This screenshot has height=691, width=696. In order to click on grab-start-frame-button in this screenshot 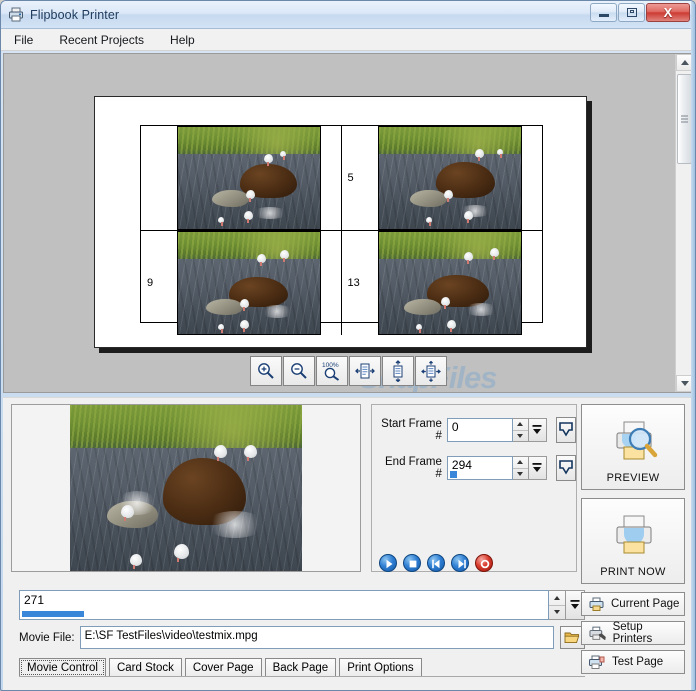, I will do `click(565, 430)`.